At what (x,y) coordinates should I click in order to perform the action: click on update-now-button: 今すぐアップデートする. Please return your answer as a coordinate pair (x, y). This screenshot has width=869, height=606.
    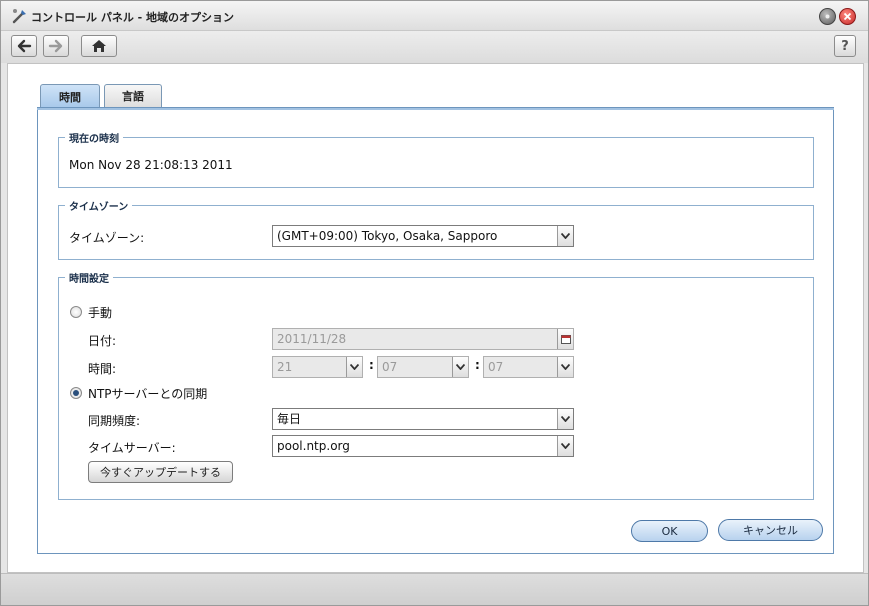
    Looking at the image, I should click on (160, 472).